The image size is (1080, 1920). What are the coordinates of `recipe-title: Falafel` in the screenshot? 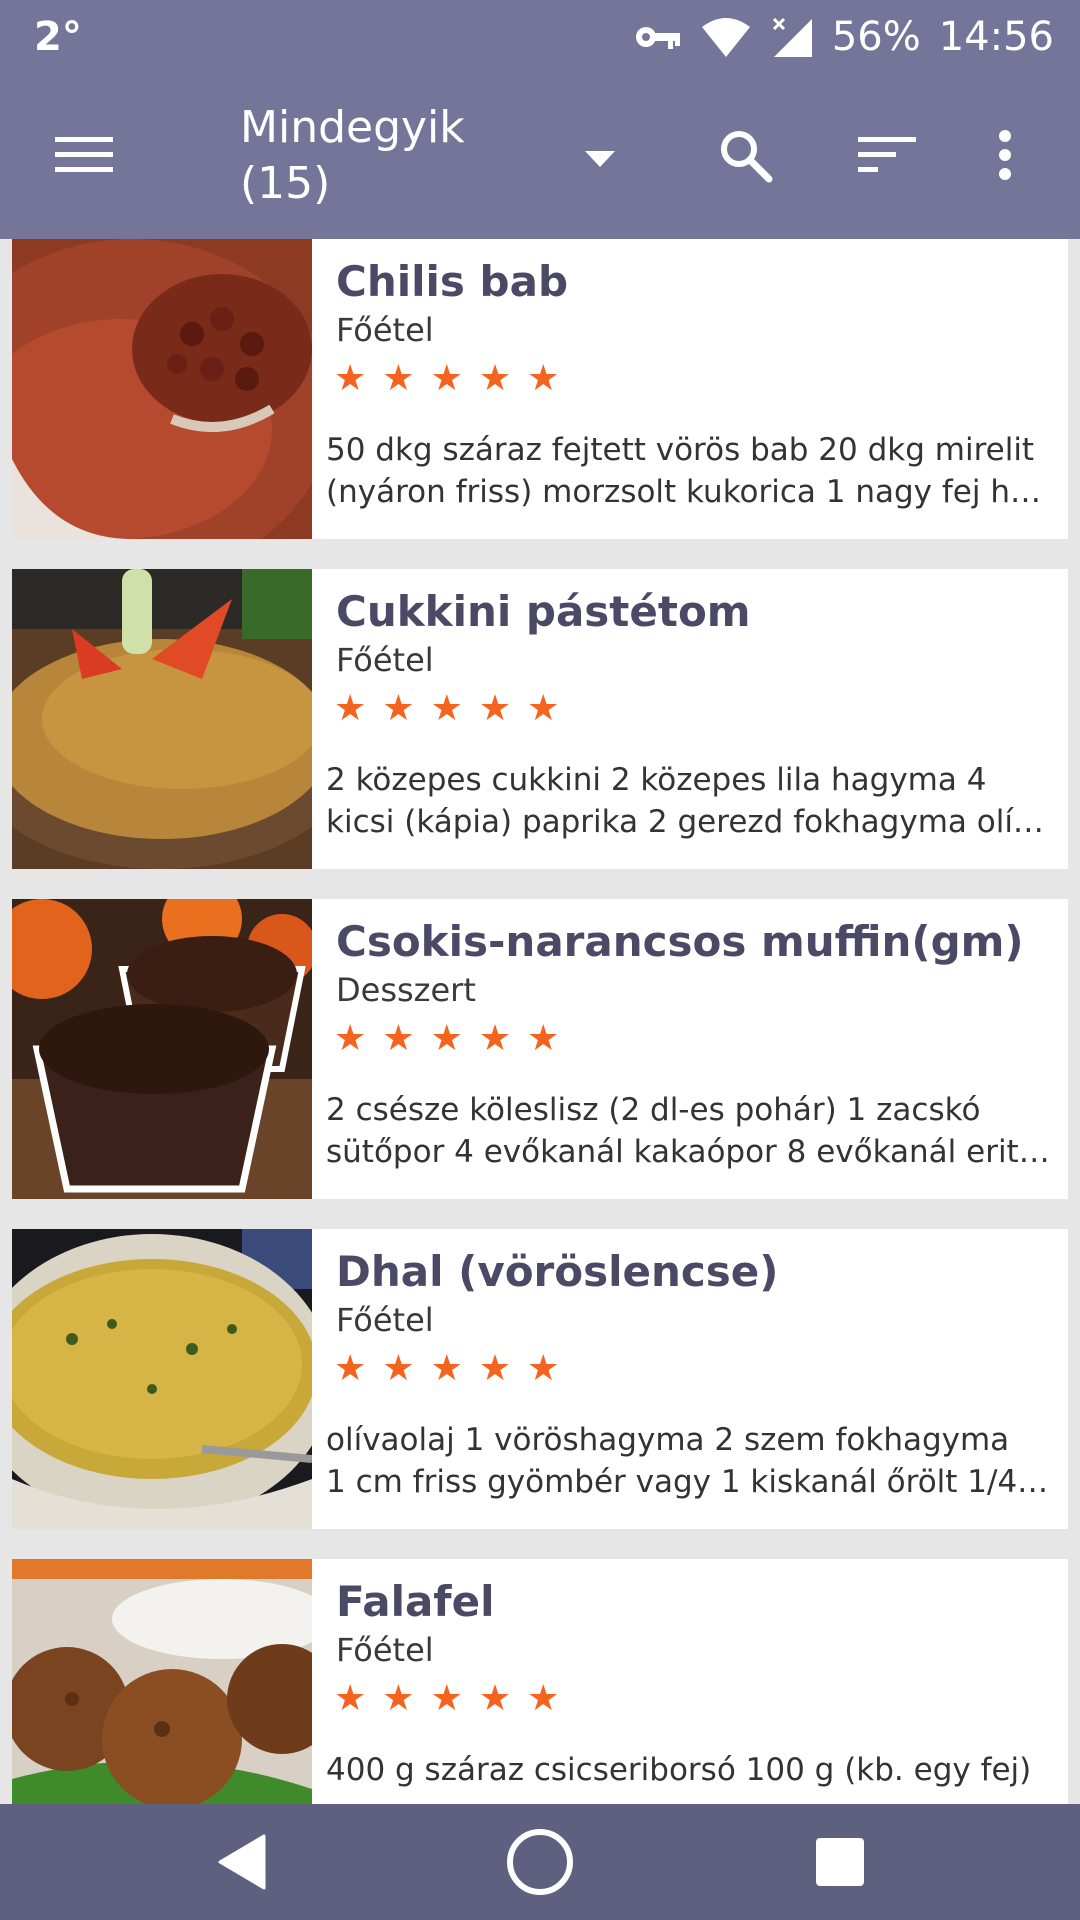 It's located at (415, 1601).